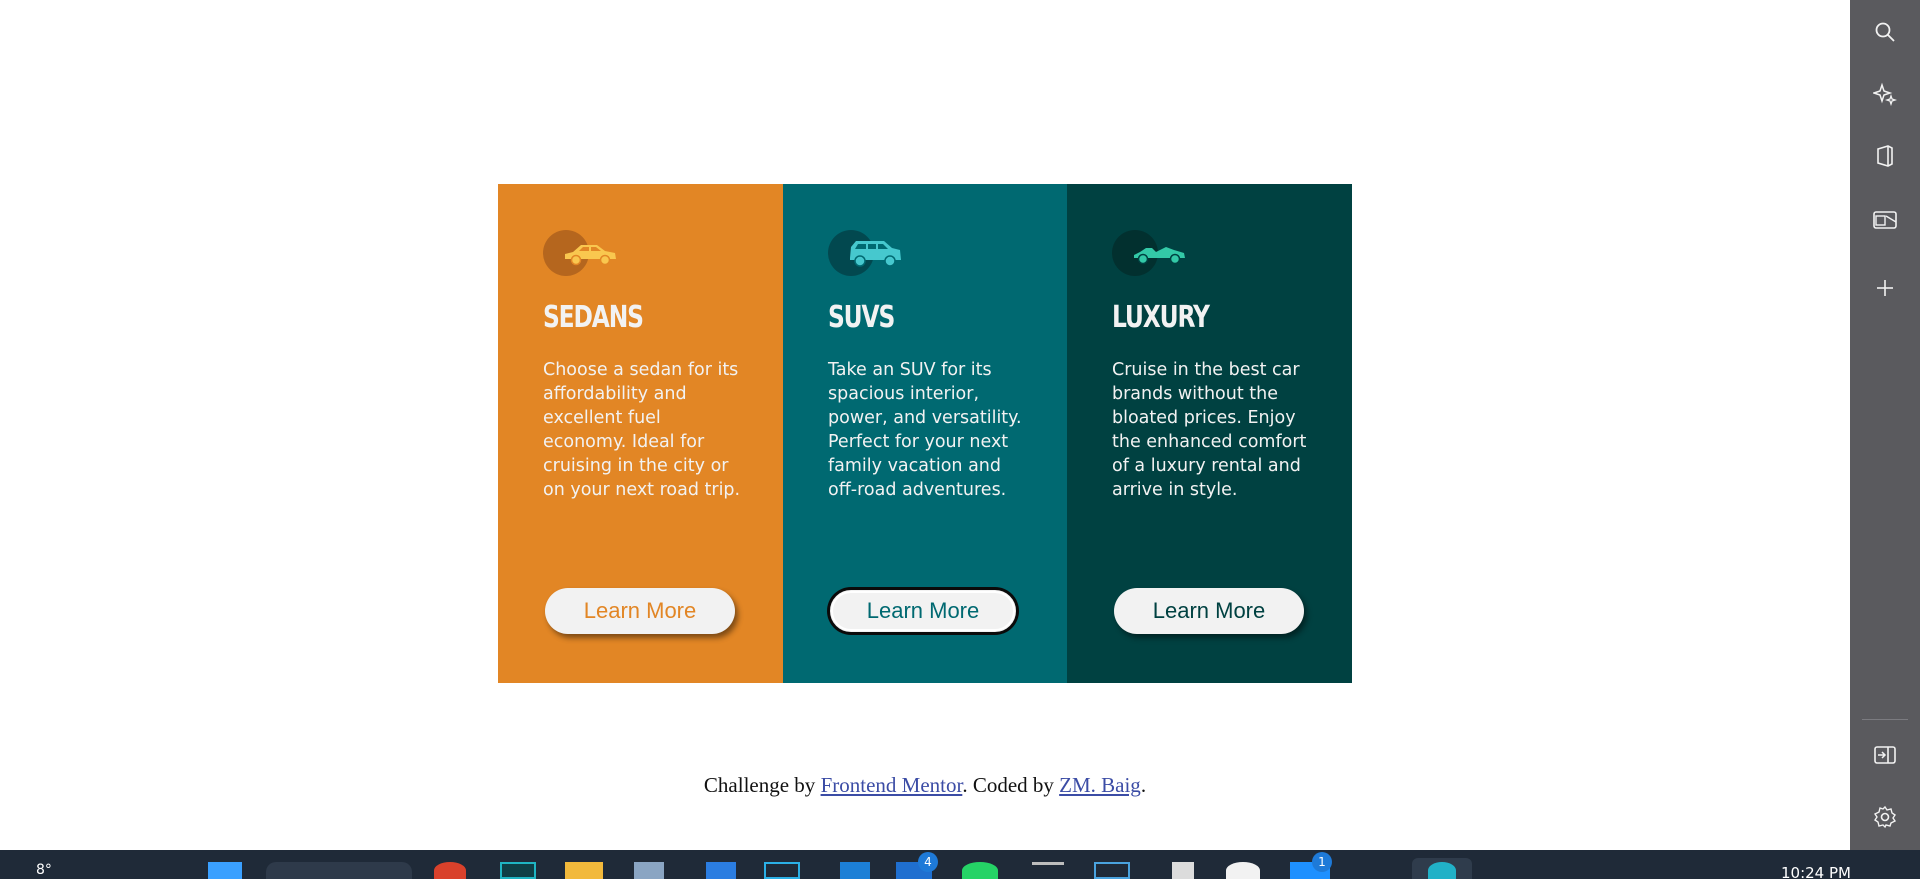 The image size is (1920, 882). Describe the element at coordinates (1885, 156) in the screenshot. I see `office-icon` at that location.